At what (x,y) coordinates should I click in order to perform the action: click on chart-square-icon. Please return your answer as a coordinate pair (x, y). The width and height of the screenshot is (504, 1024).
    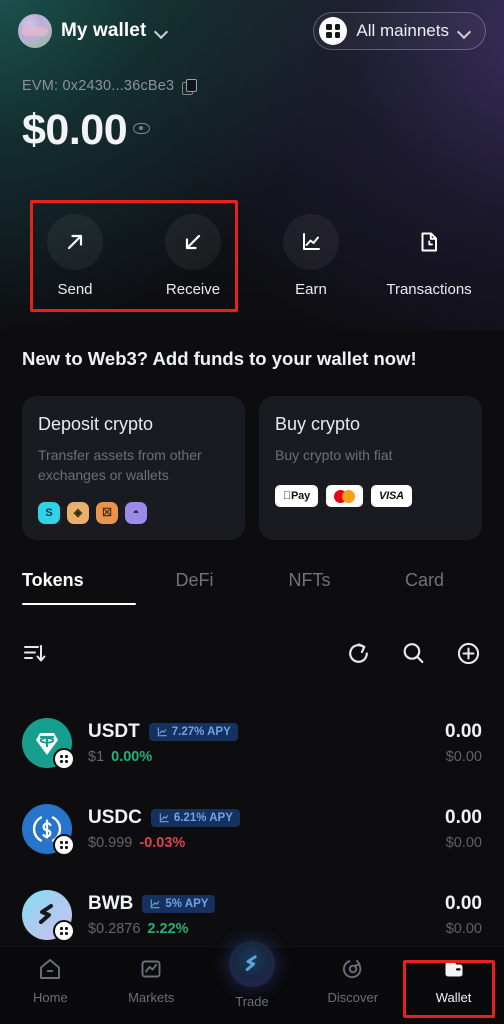
    Looking at the image, I should click on (151, 969).